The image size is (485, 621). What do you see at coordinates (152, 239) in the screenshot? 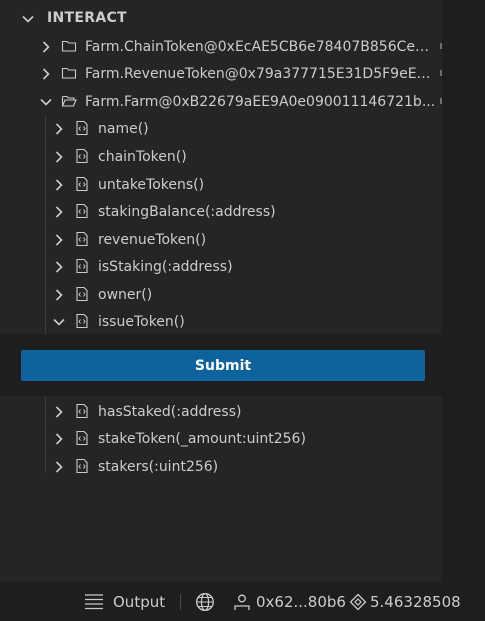
I see `function-label: revenueToken()` at bounding box center [152, 239].